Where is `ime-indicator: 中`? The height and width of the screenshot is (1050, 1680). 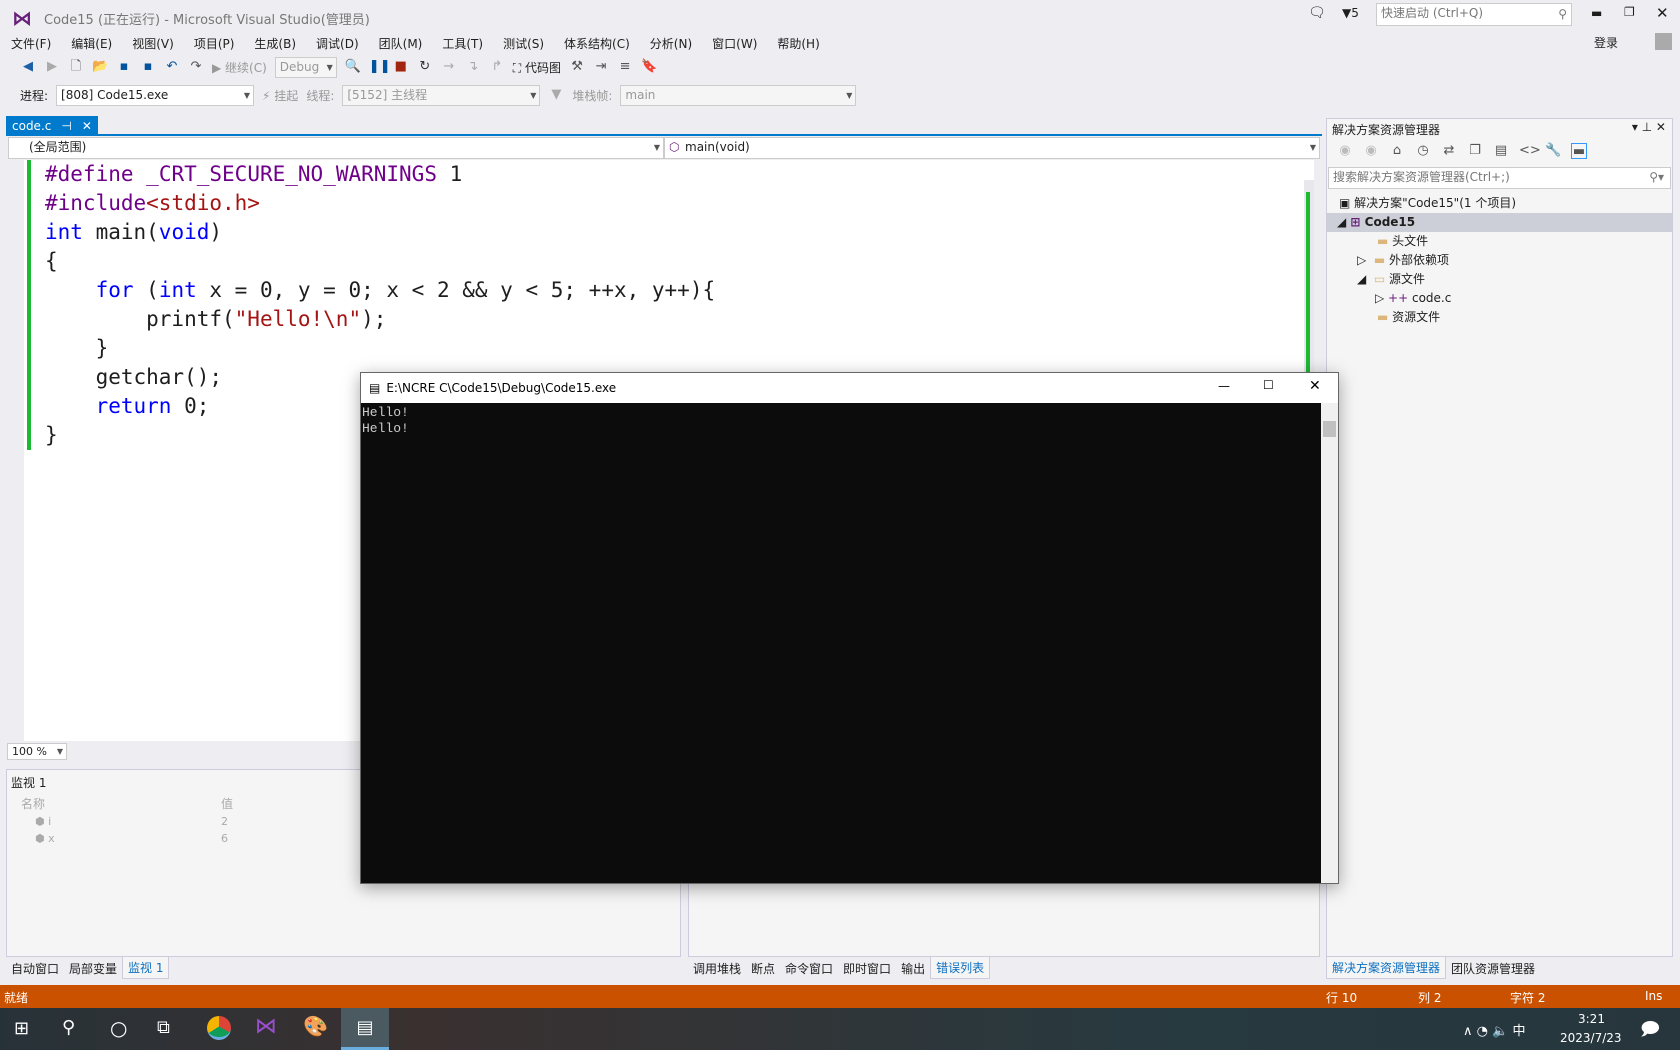
ime-indicator: 中 is located at coordinates (1518, 1031).